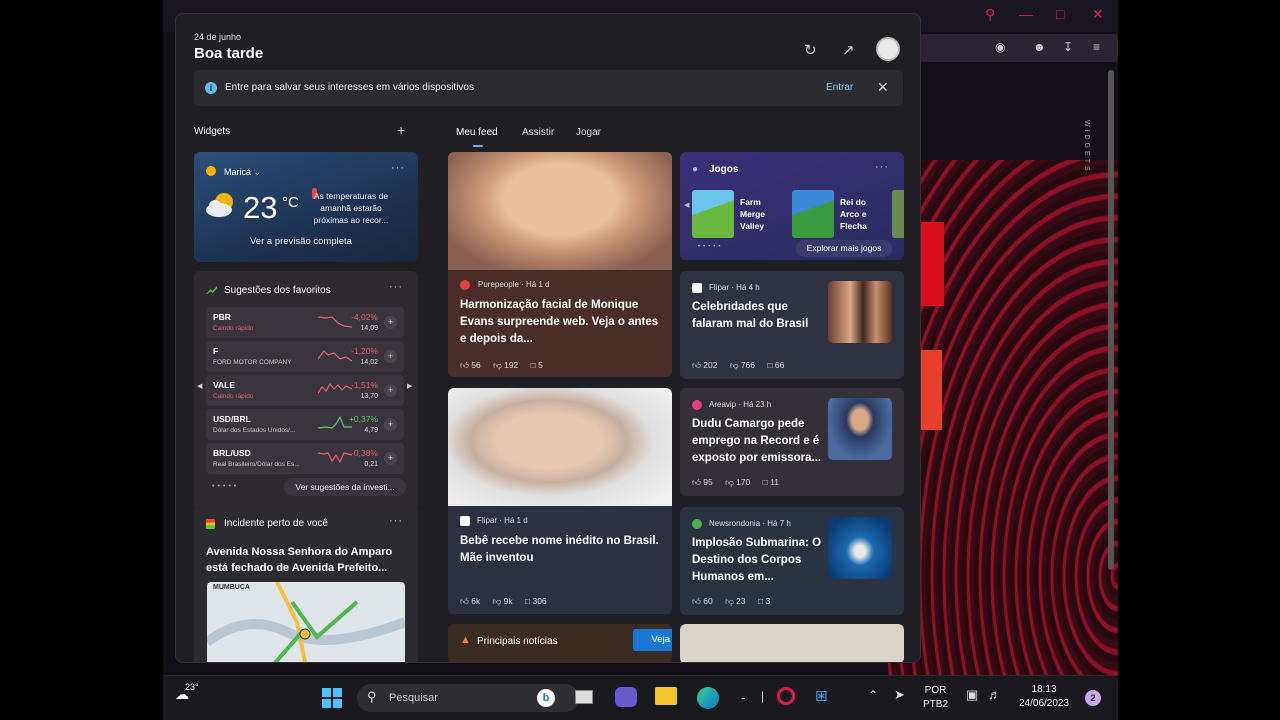 The image size is (1280, 720). I want to click on stock-row: VALE Caindo rápido -1,51% 13,70 +, so click(305, 390).